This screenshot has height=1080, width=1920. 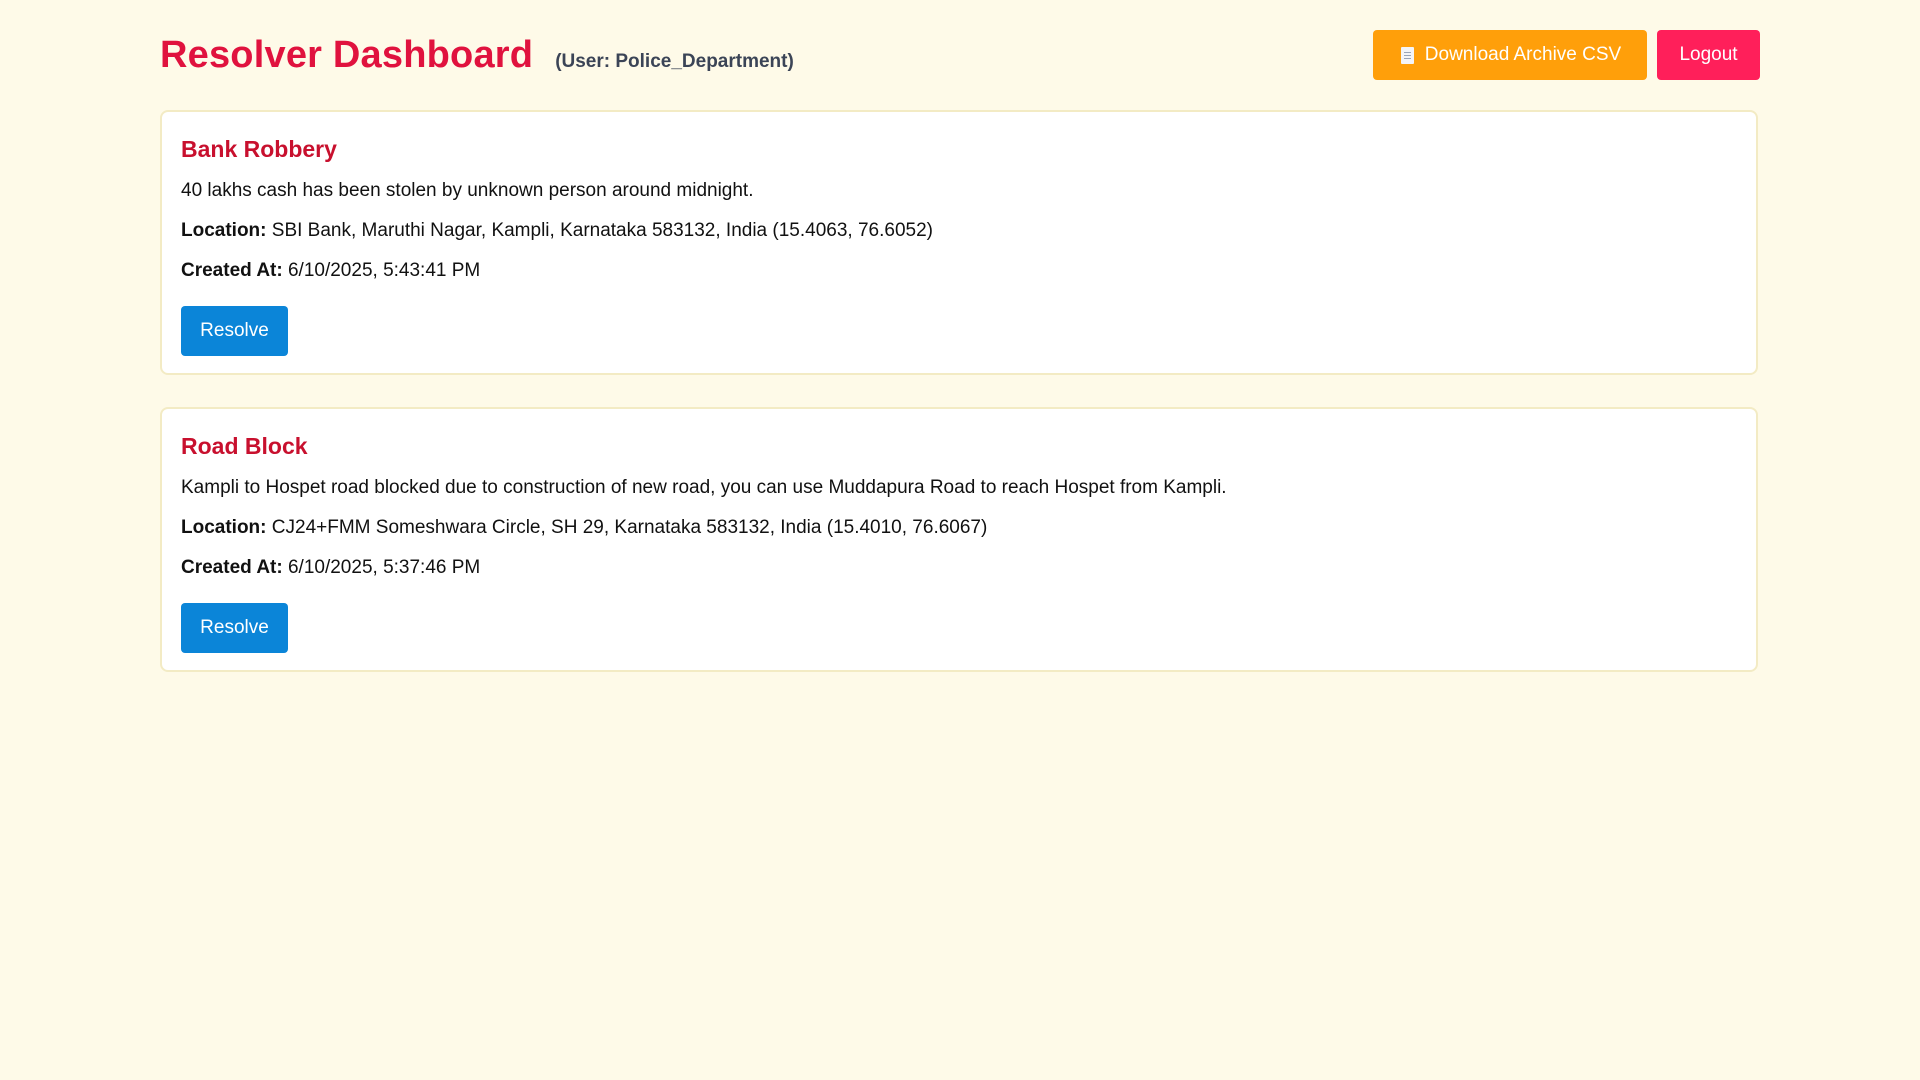 I want to click on current-user-label: (User: Police_Department), so click(x=674, y=61).